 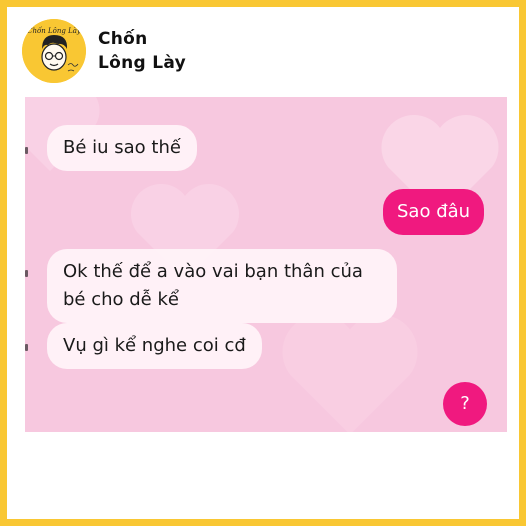 I want to click on page-header: Chốn Lông Lày Chốn Lông Lày, so click(x=172, y=54).